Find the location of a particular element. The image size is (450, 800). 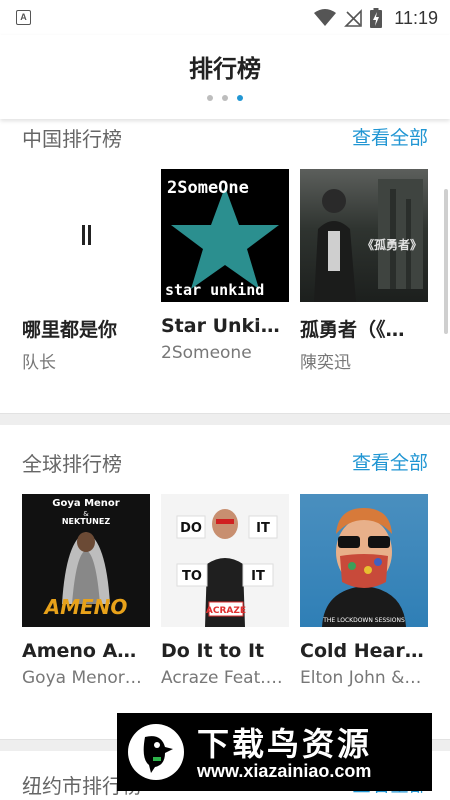

song-card: 哪里都是你 队长 is located at coordinates (86, 271).